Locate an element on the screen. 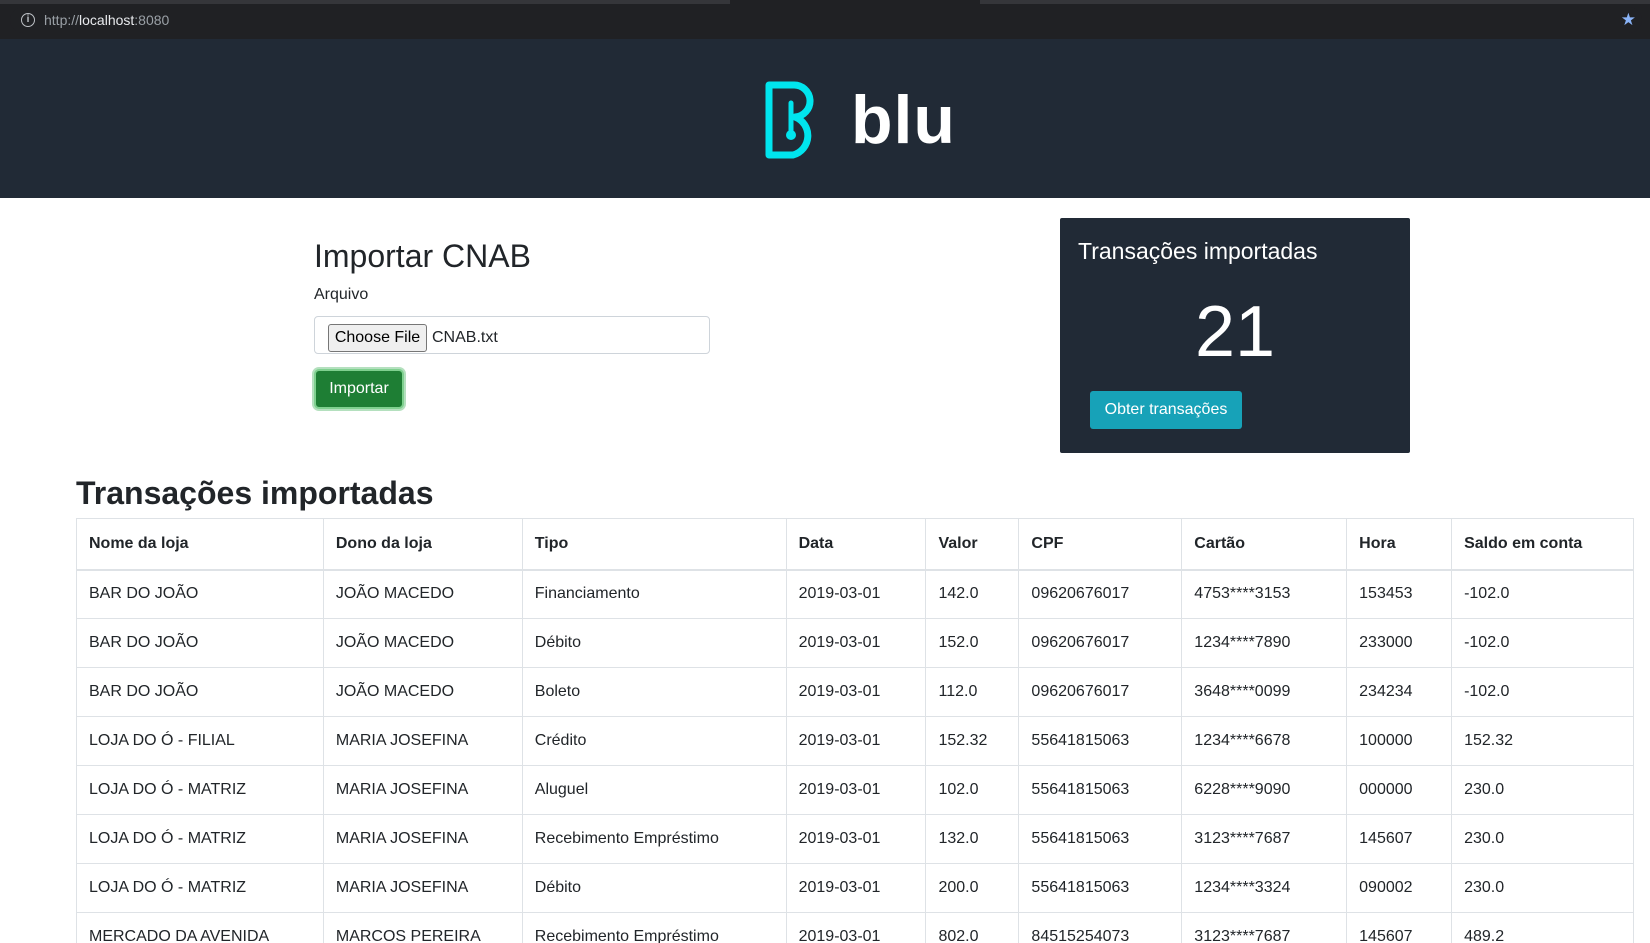 Image resolution: width=1650 pixels, height=943 pixels. card-cell: 4753****3153 is located at coordinates (1264, 594).